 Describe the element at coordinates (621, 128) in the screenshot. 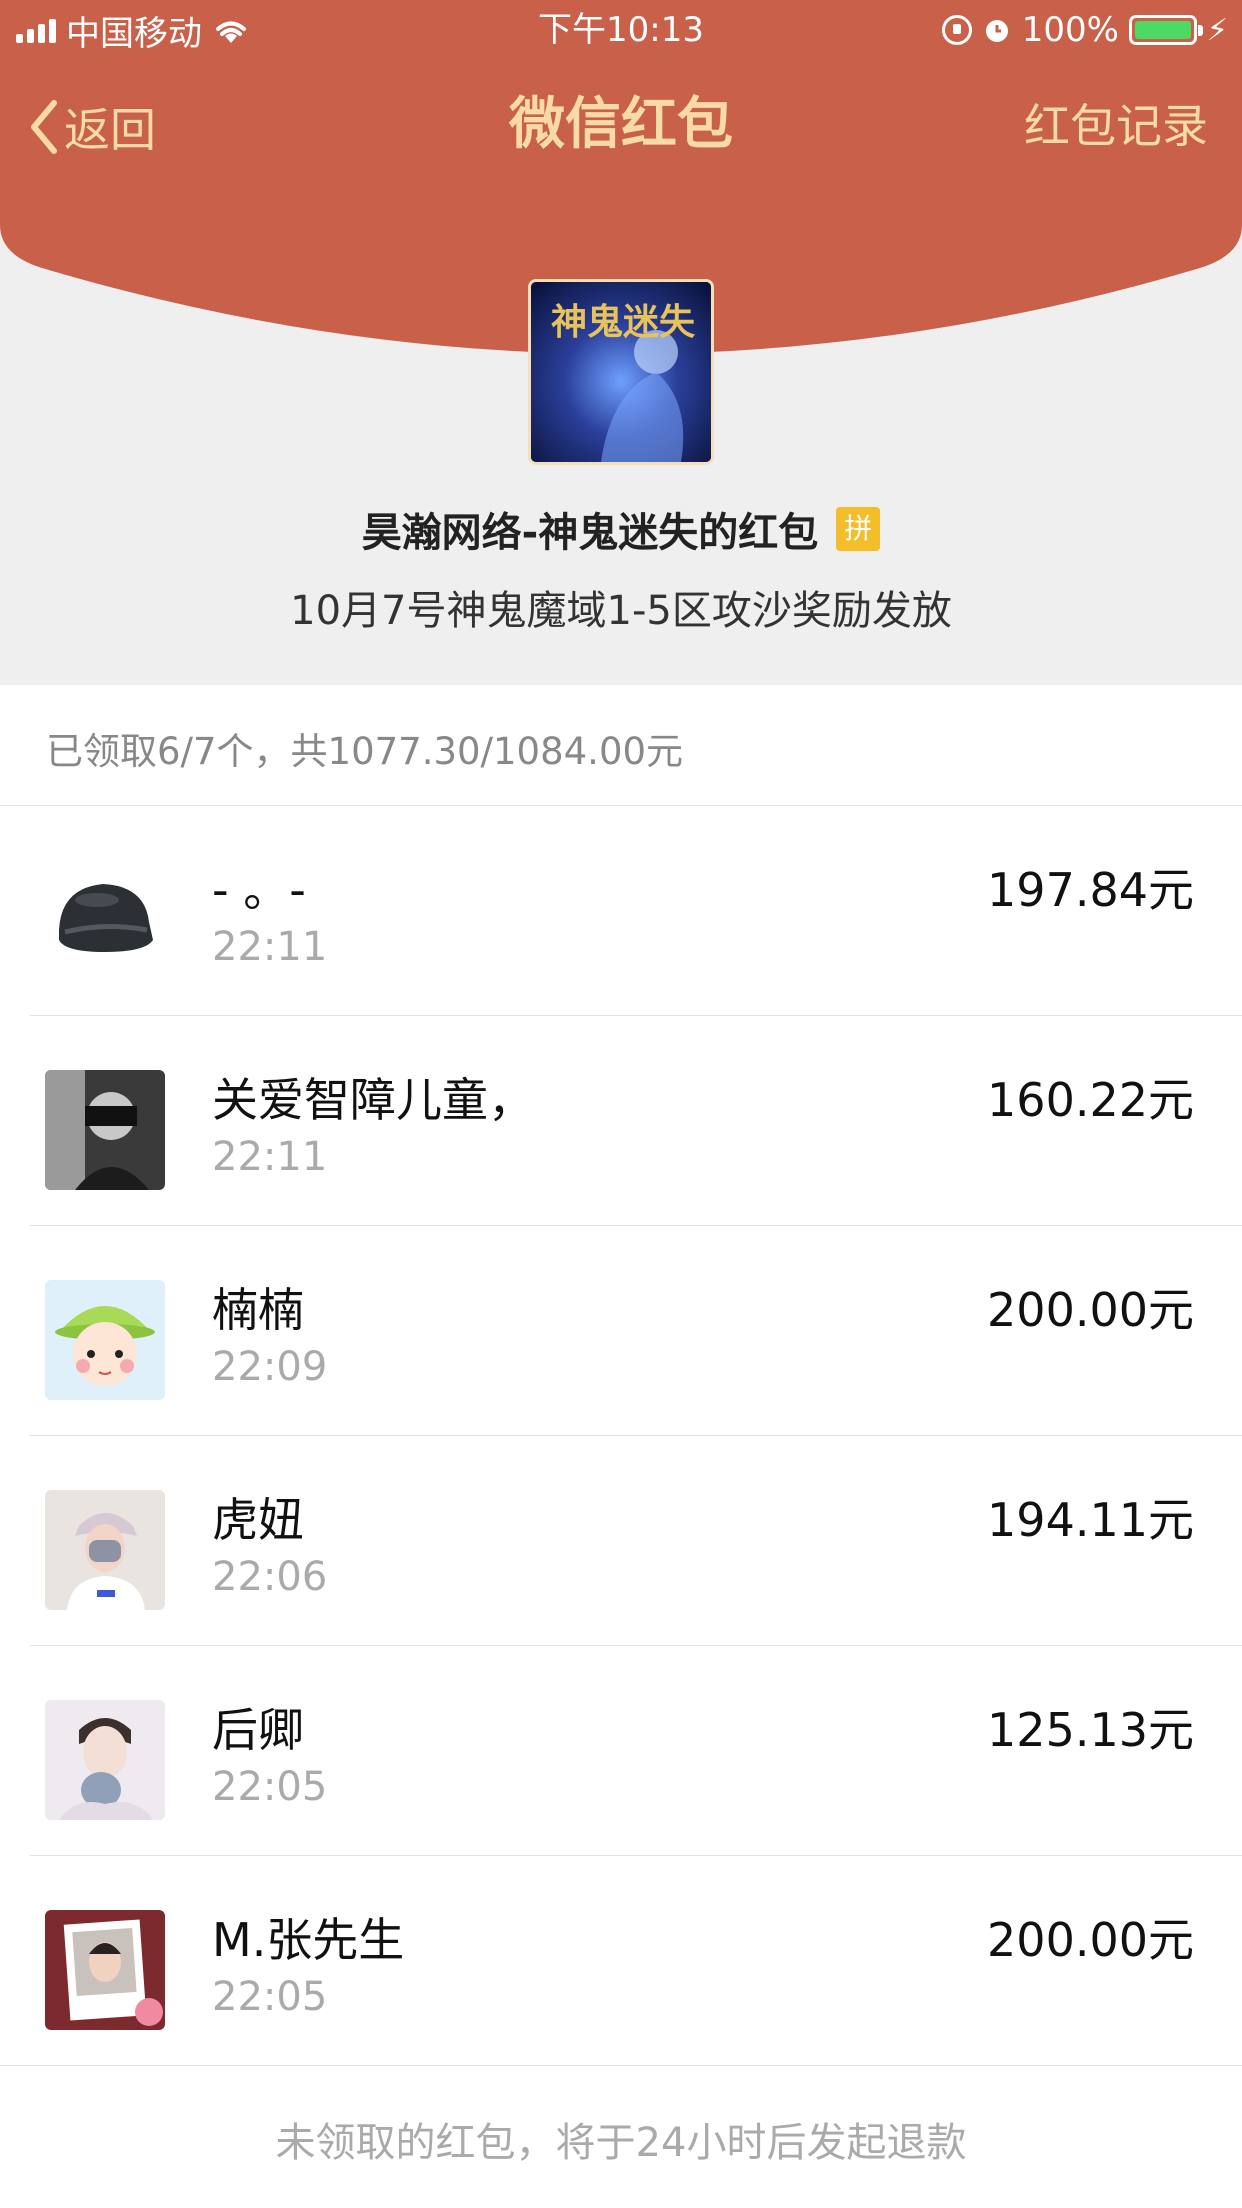

I see `nav-bar: 返回 微信红包 红包记录` at that location.